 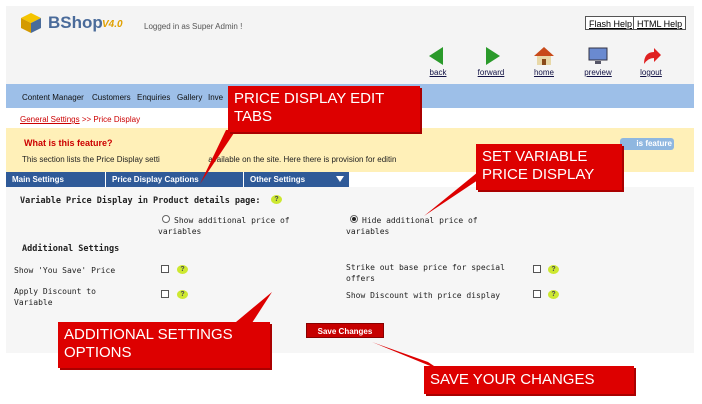 I want to click on callout-additional-settings: ADDITIONAL SETTINGS OPTIONS, so click(x=164, y=345).